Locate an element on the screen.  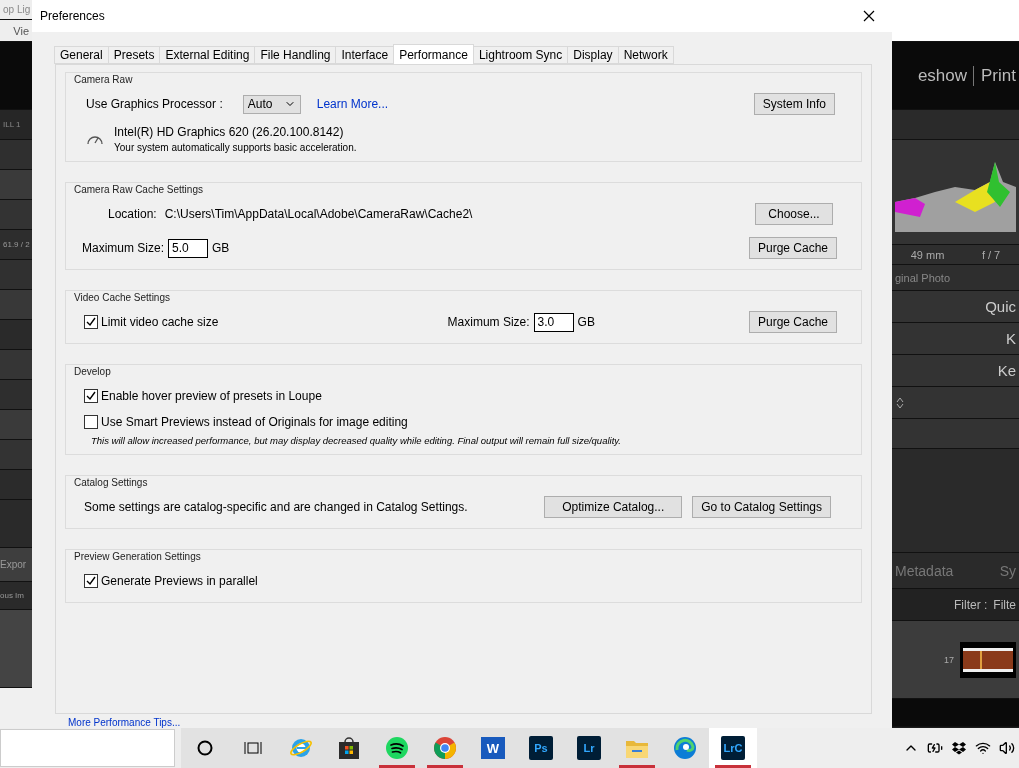
field-label: Use Graphics Processor : is located at coordinates (154, 104).